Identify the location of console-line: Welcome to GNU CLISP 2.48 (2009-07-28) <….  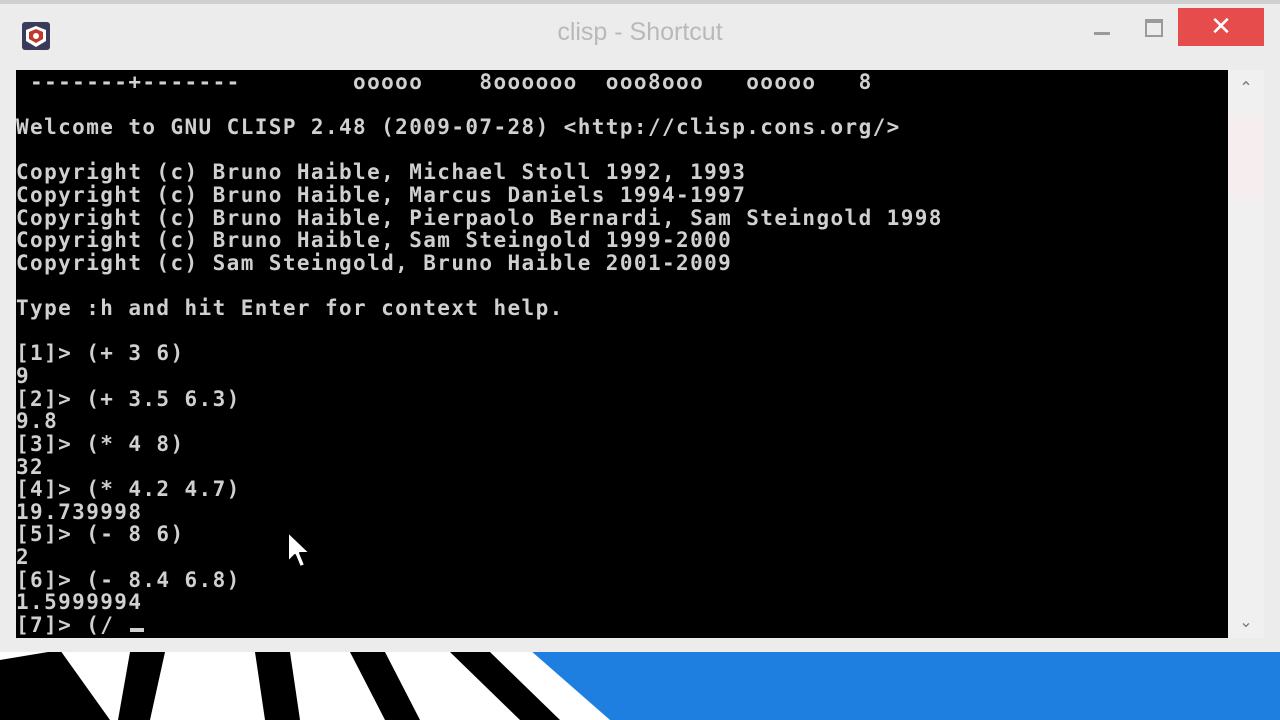
(458, 127).